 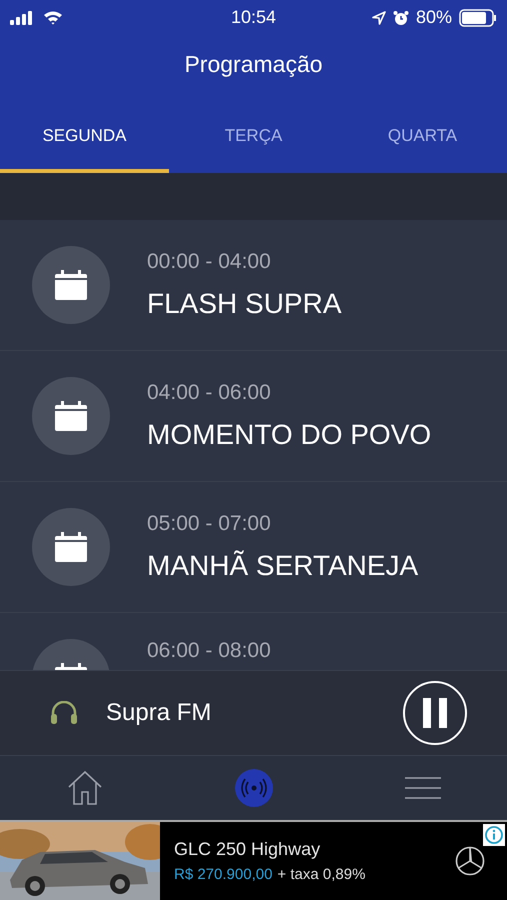 I want to click on station-name: Supra FM, so click(x=159, y=713).